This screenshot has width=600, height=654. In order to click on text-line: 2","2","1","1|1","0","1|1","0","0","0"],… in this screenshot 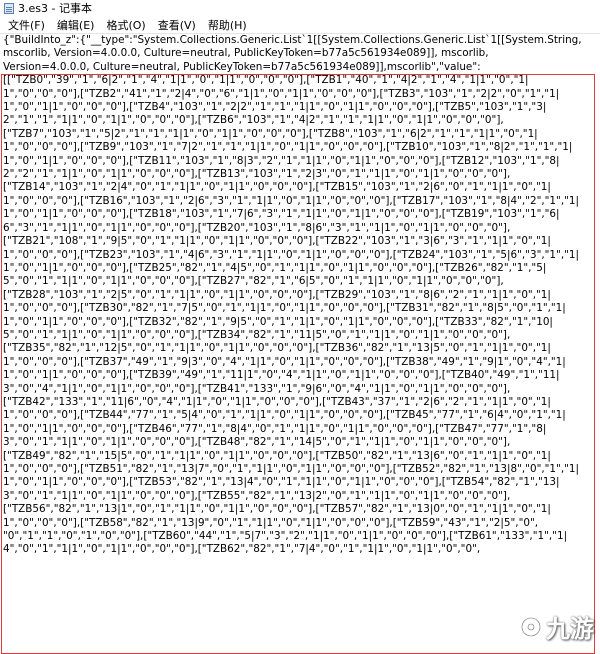, I will do `click(257, 174)`.